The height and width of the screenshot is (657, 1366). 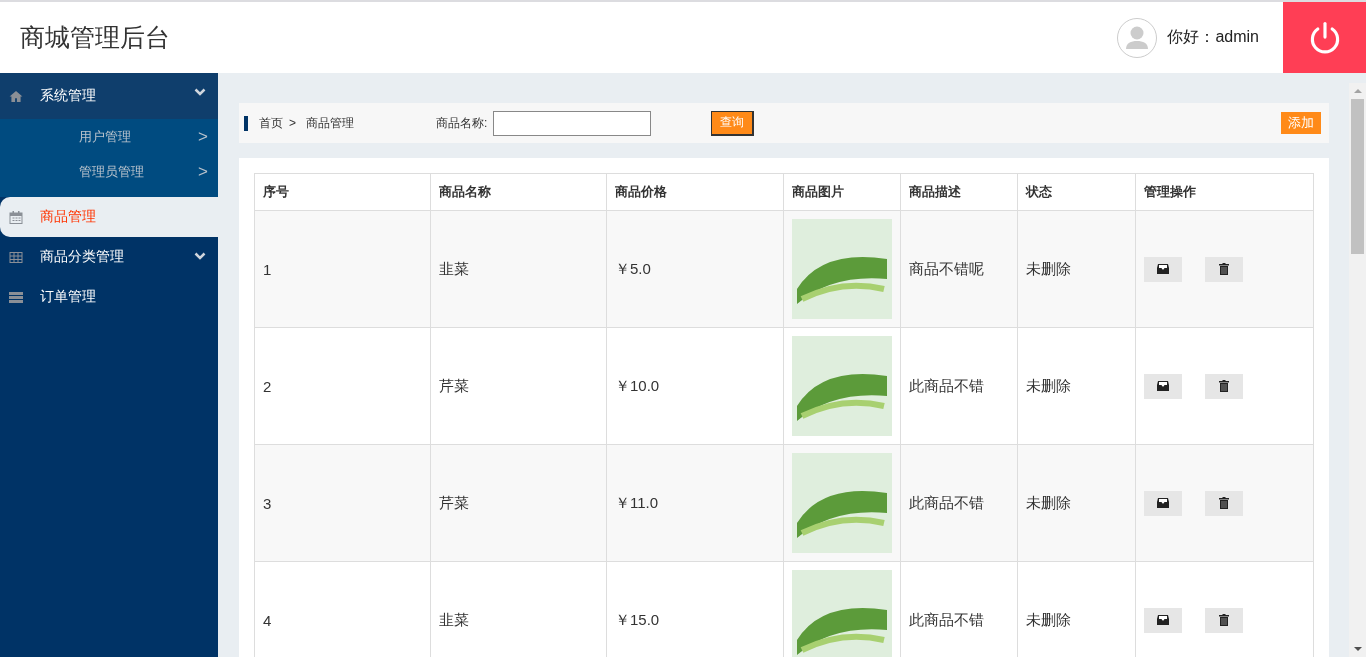 What do you see at coordinates (109, 217) in the screenshot?
I see `sidebar-item: 商品管理` at bounding box center [109, 217].